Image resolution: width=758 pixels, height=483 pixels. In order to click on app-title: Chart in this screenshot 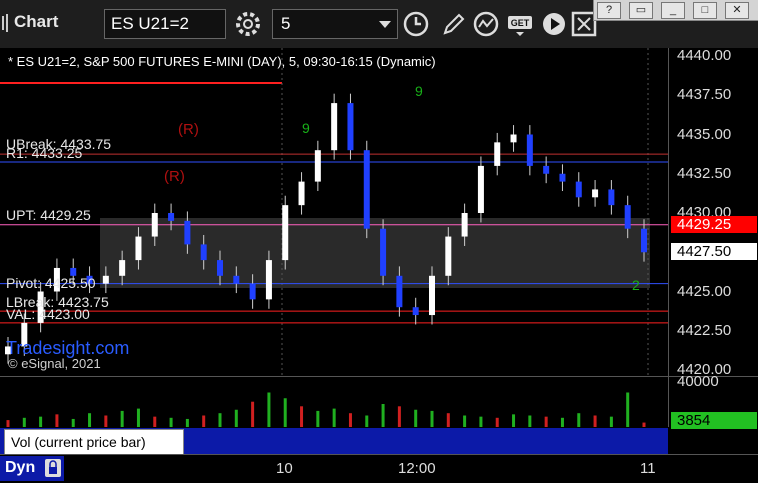, I will do `click(36, 21)`.